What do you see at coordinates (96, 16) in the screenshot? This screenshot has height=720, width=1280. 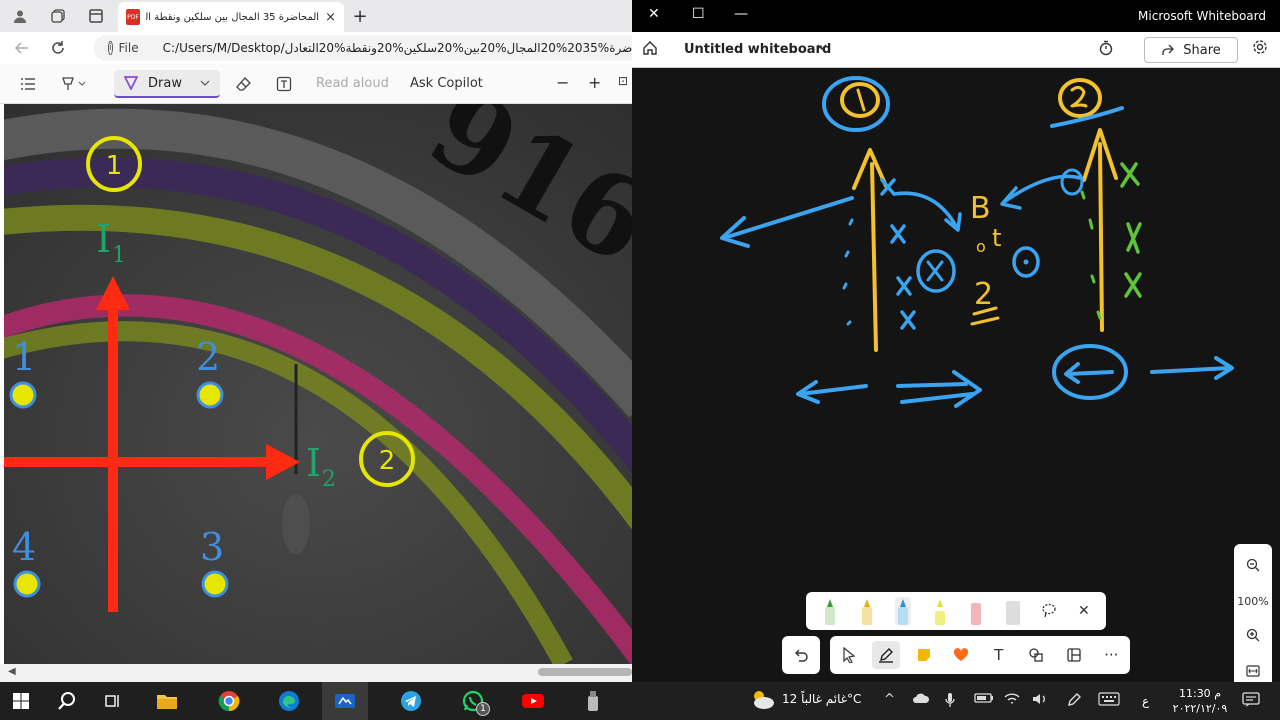 I see `tab-actions-icon` at bounding box center [96, 16].